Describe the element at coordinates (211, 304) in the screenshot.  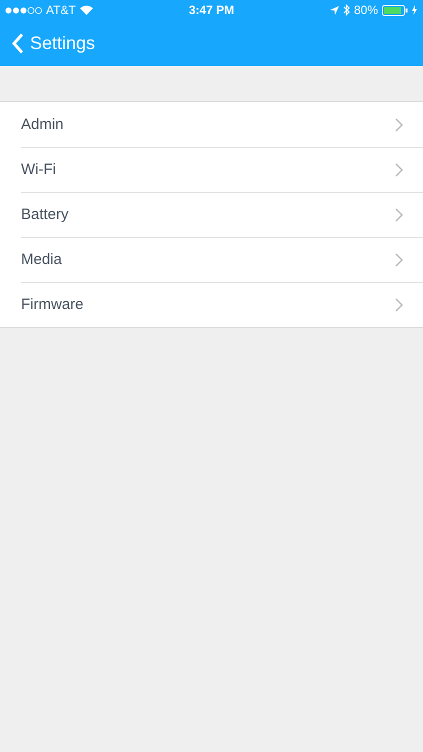
I see `settings-row: Firmware` at that location.